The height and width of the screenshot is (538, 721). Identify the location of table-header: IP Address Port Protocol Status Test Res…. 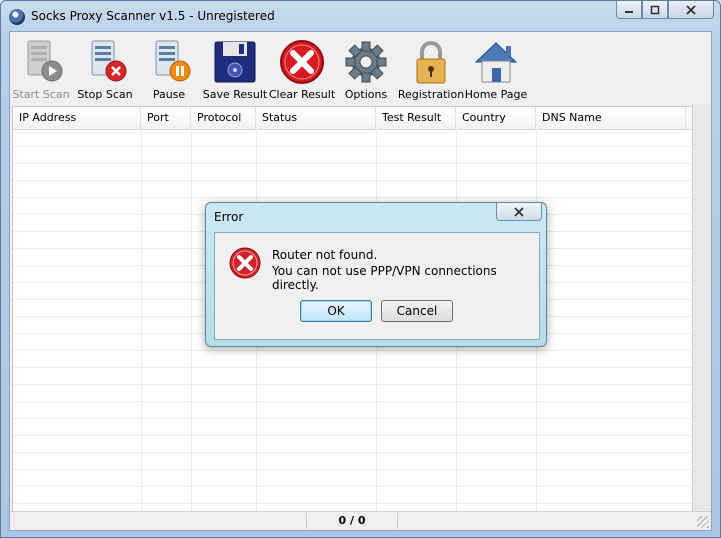
(353, 118).